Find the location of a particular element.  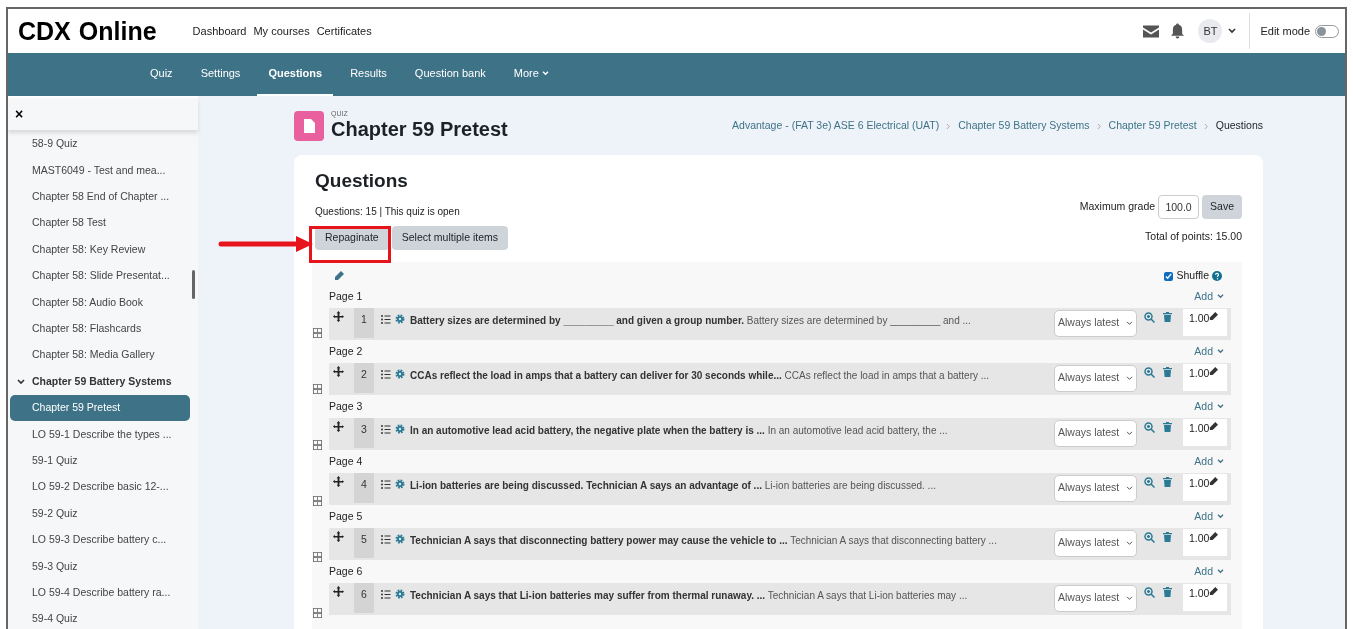

breadcrumb-link: Advantage - (FAT 3e) ASE 6 Electrical (UAT) is located at coordinates (836, 126).